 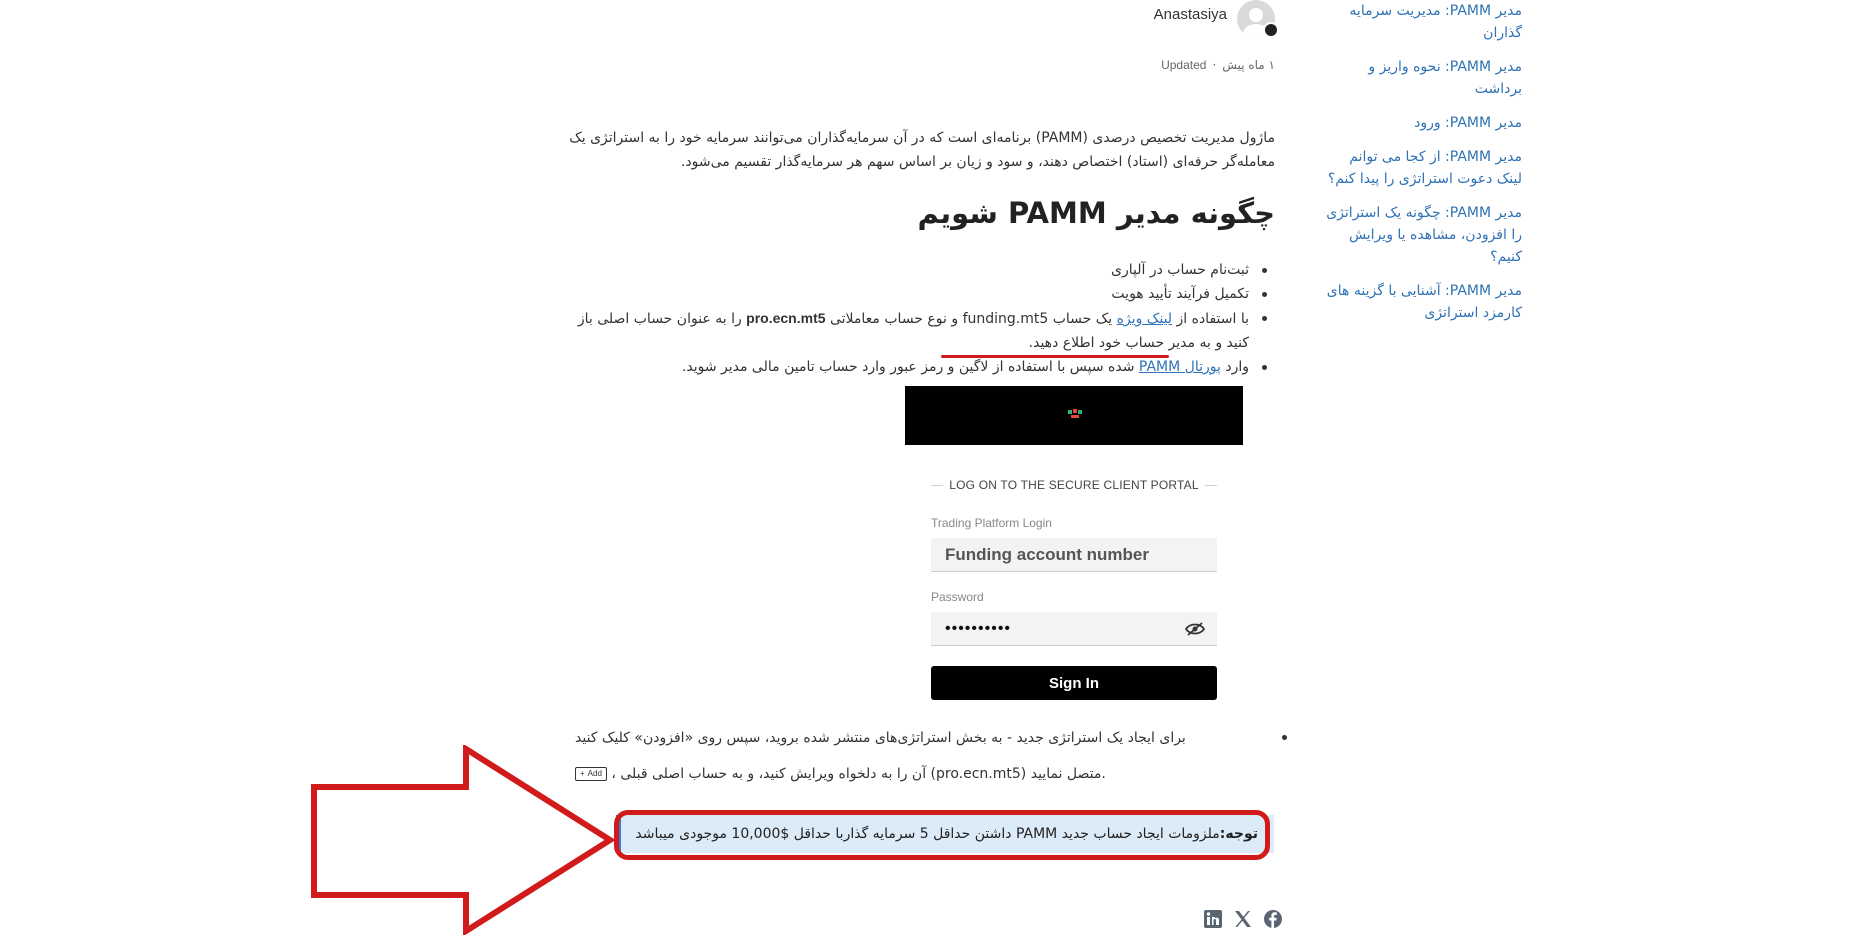 I want to click on red-highlight-outline, so click(x=942, y=835).